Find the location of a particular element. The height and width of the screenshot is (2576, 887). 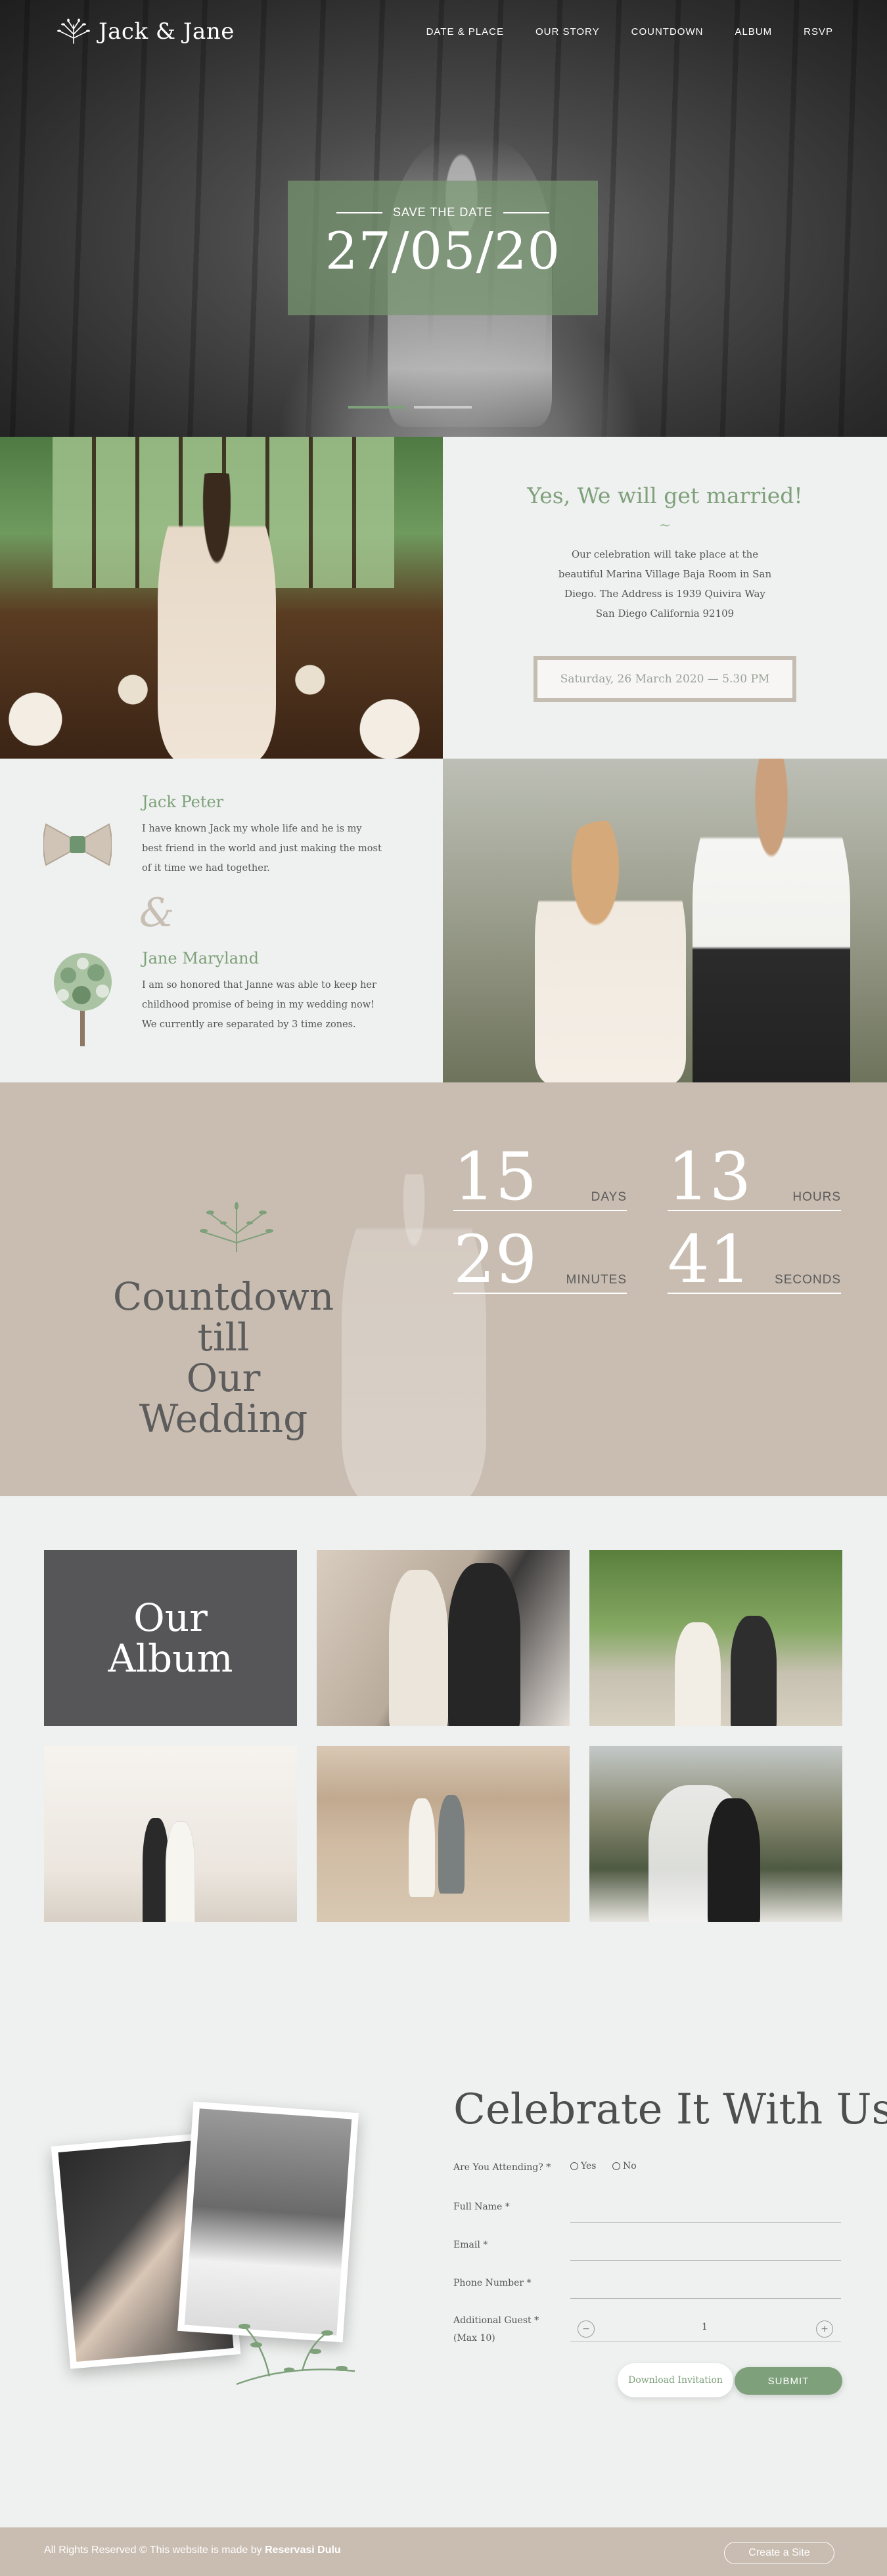

married-title: Yes, We will get married! is located at coordinates (665, 496).